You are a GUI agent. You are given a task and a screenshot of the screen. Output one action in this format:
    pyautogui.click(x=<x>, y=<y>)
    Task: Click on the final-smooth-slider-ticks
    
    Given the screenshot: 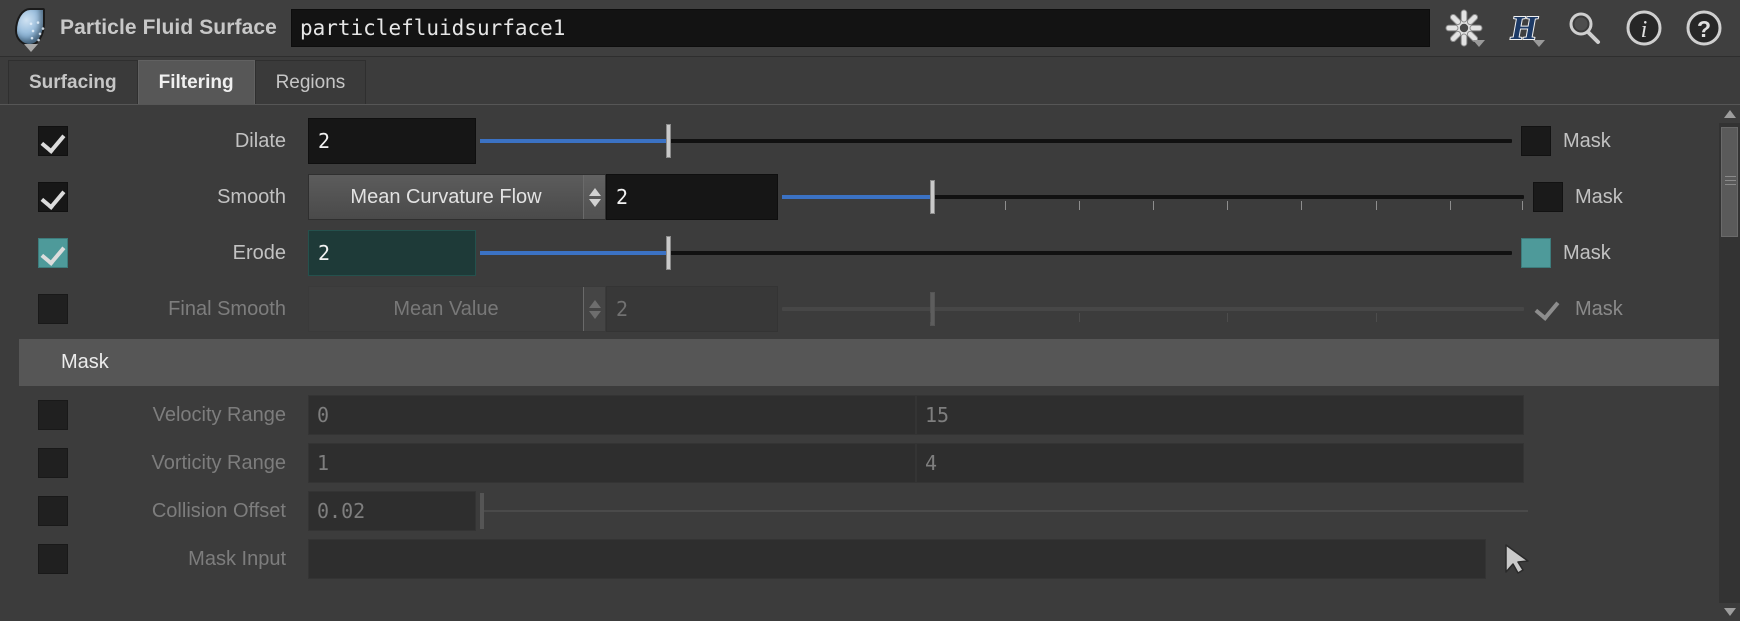 What is the action you would take?
    pyautogui.click(x=1153, y=318)
    